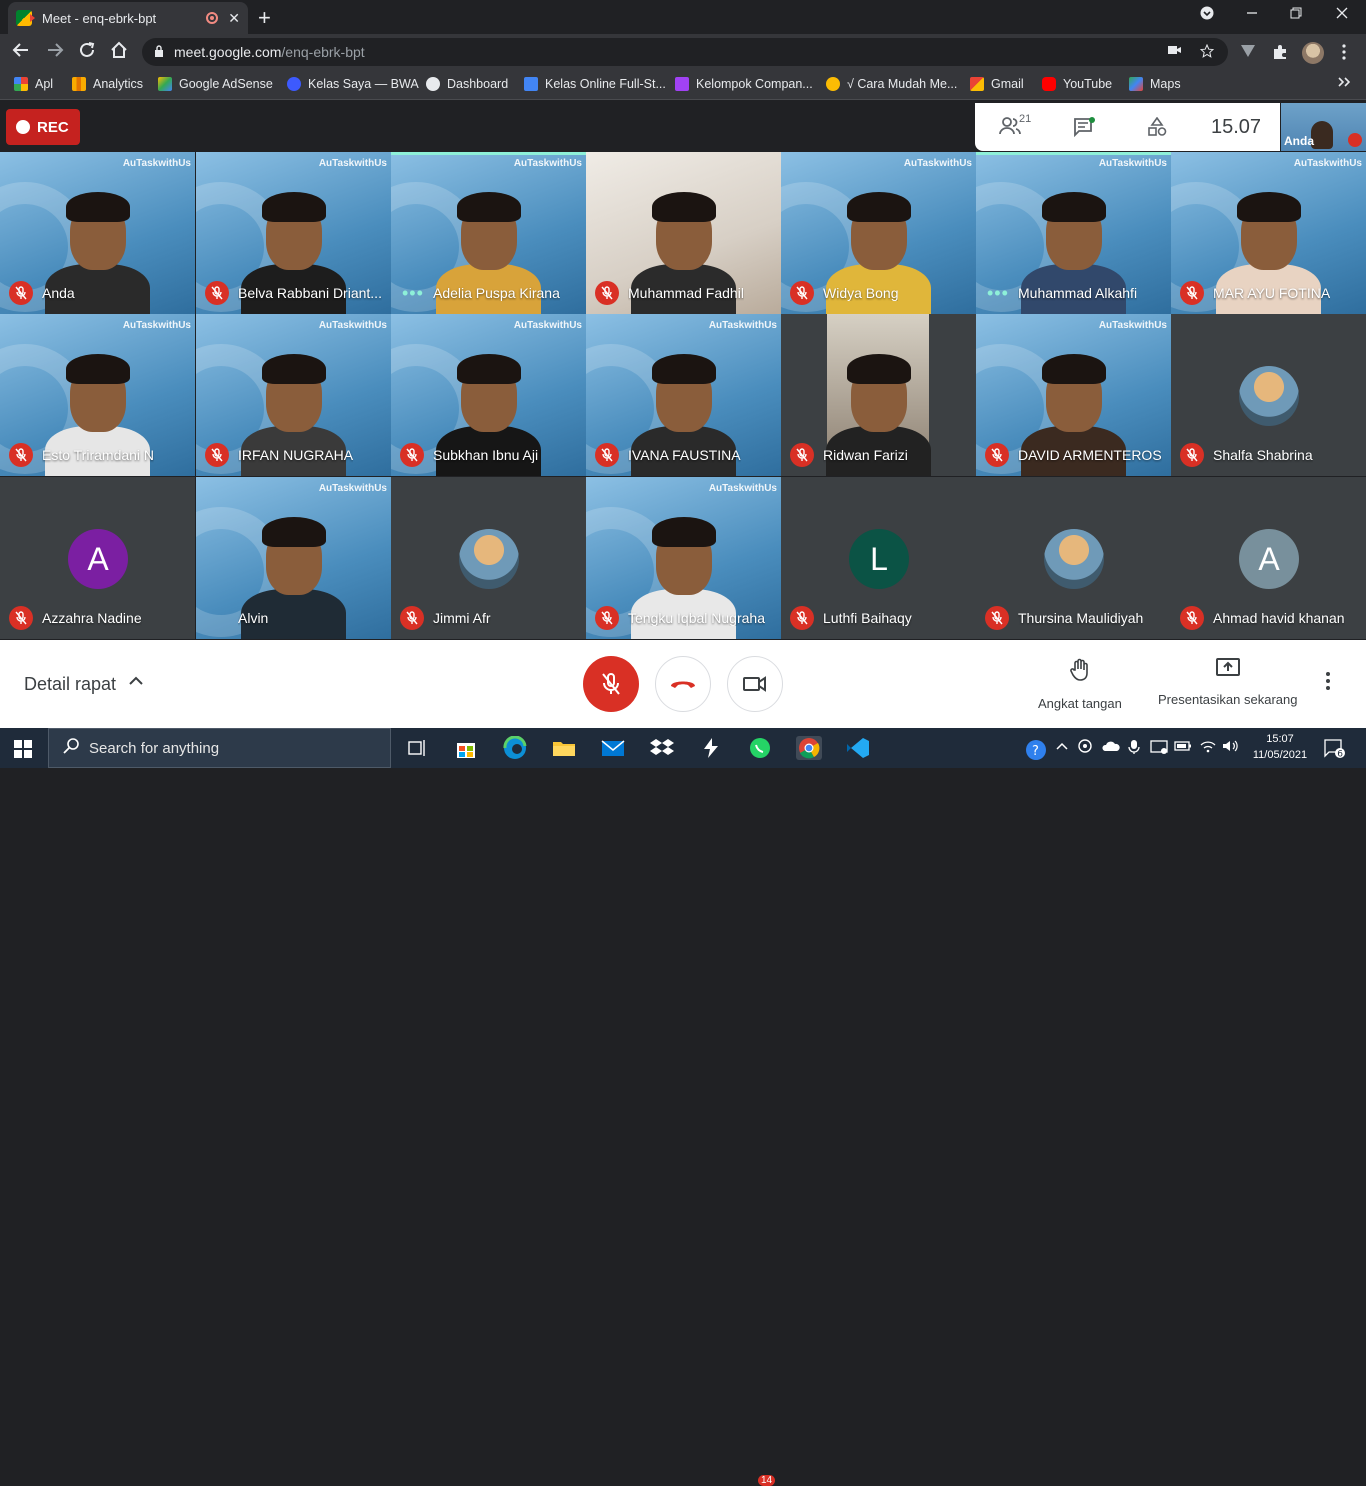 This screenshot has width=1366, height=1486. I want to click on participant-tile: AuTaskwithUs Esto Triramdani N, so click(97, 395).